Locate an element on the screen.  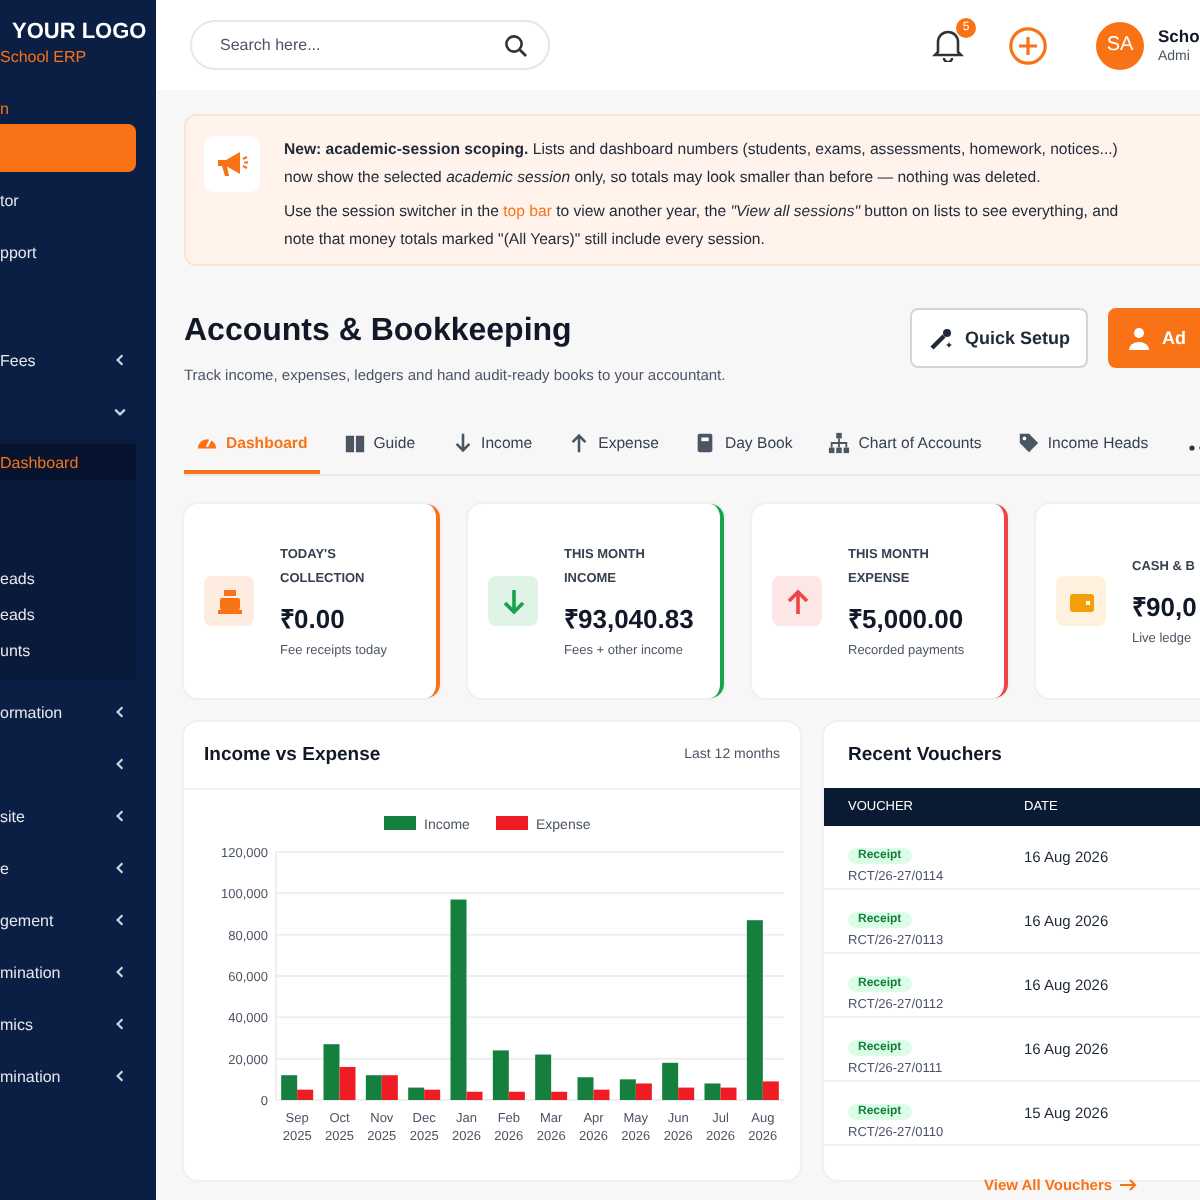
add-icon is located at coordinates (1028, 45).